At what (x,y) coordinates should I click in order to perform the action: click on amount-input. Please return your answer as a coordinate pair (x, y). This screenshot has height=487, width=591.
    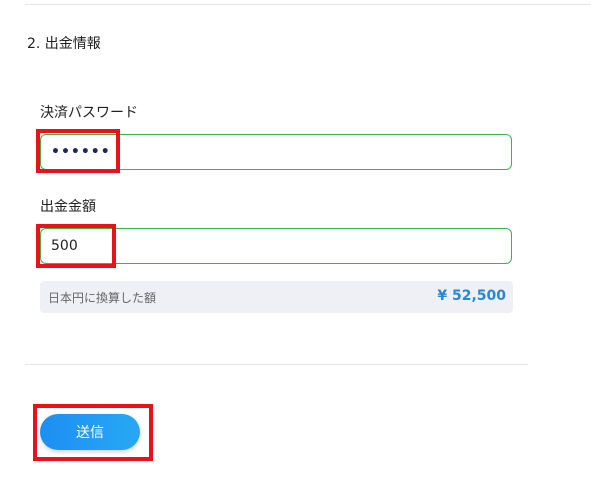
    Looking at the image, I should click on (276, 246).